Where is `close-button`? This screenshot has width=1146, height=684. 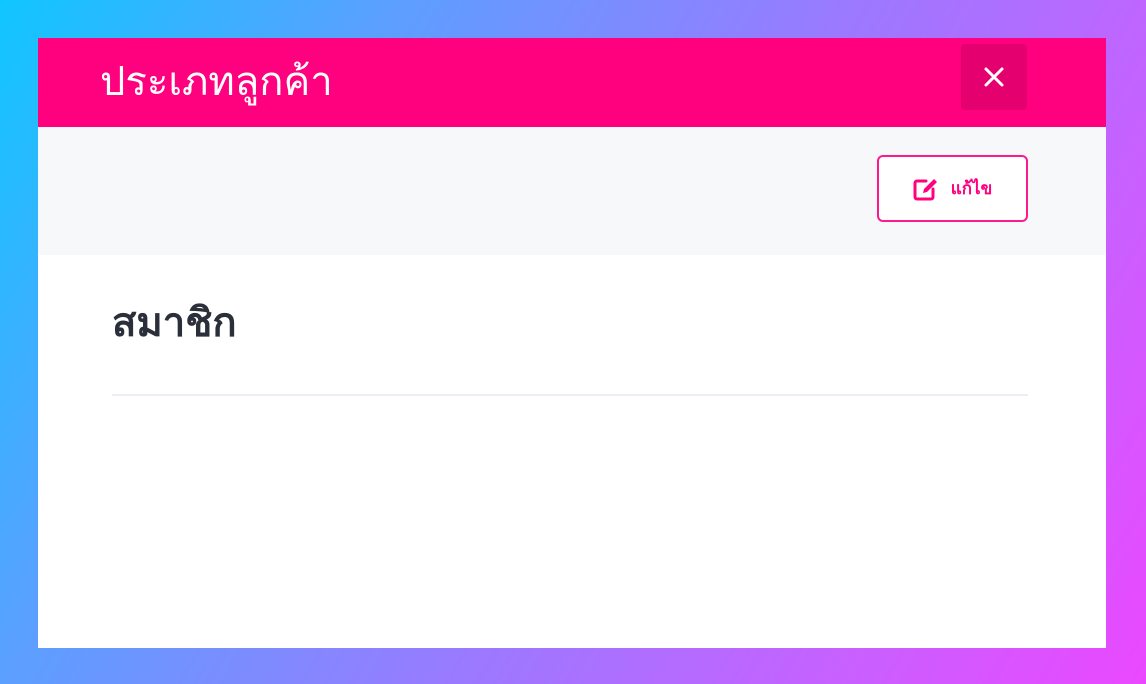 close-button is located at coordinates (994, 77).